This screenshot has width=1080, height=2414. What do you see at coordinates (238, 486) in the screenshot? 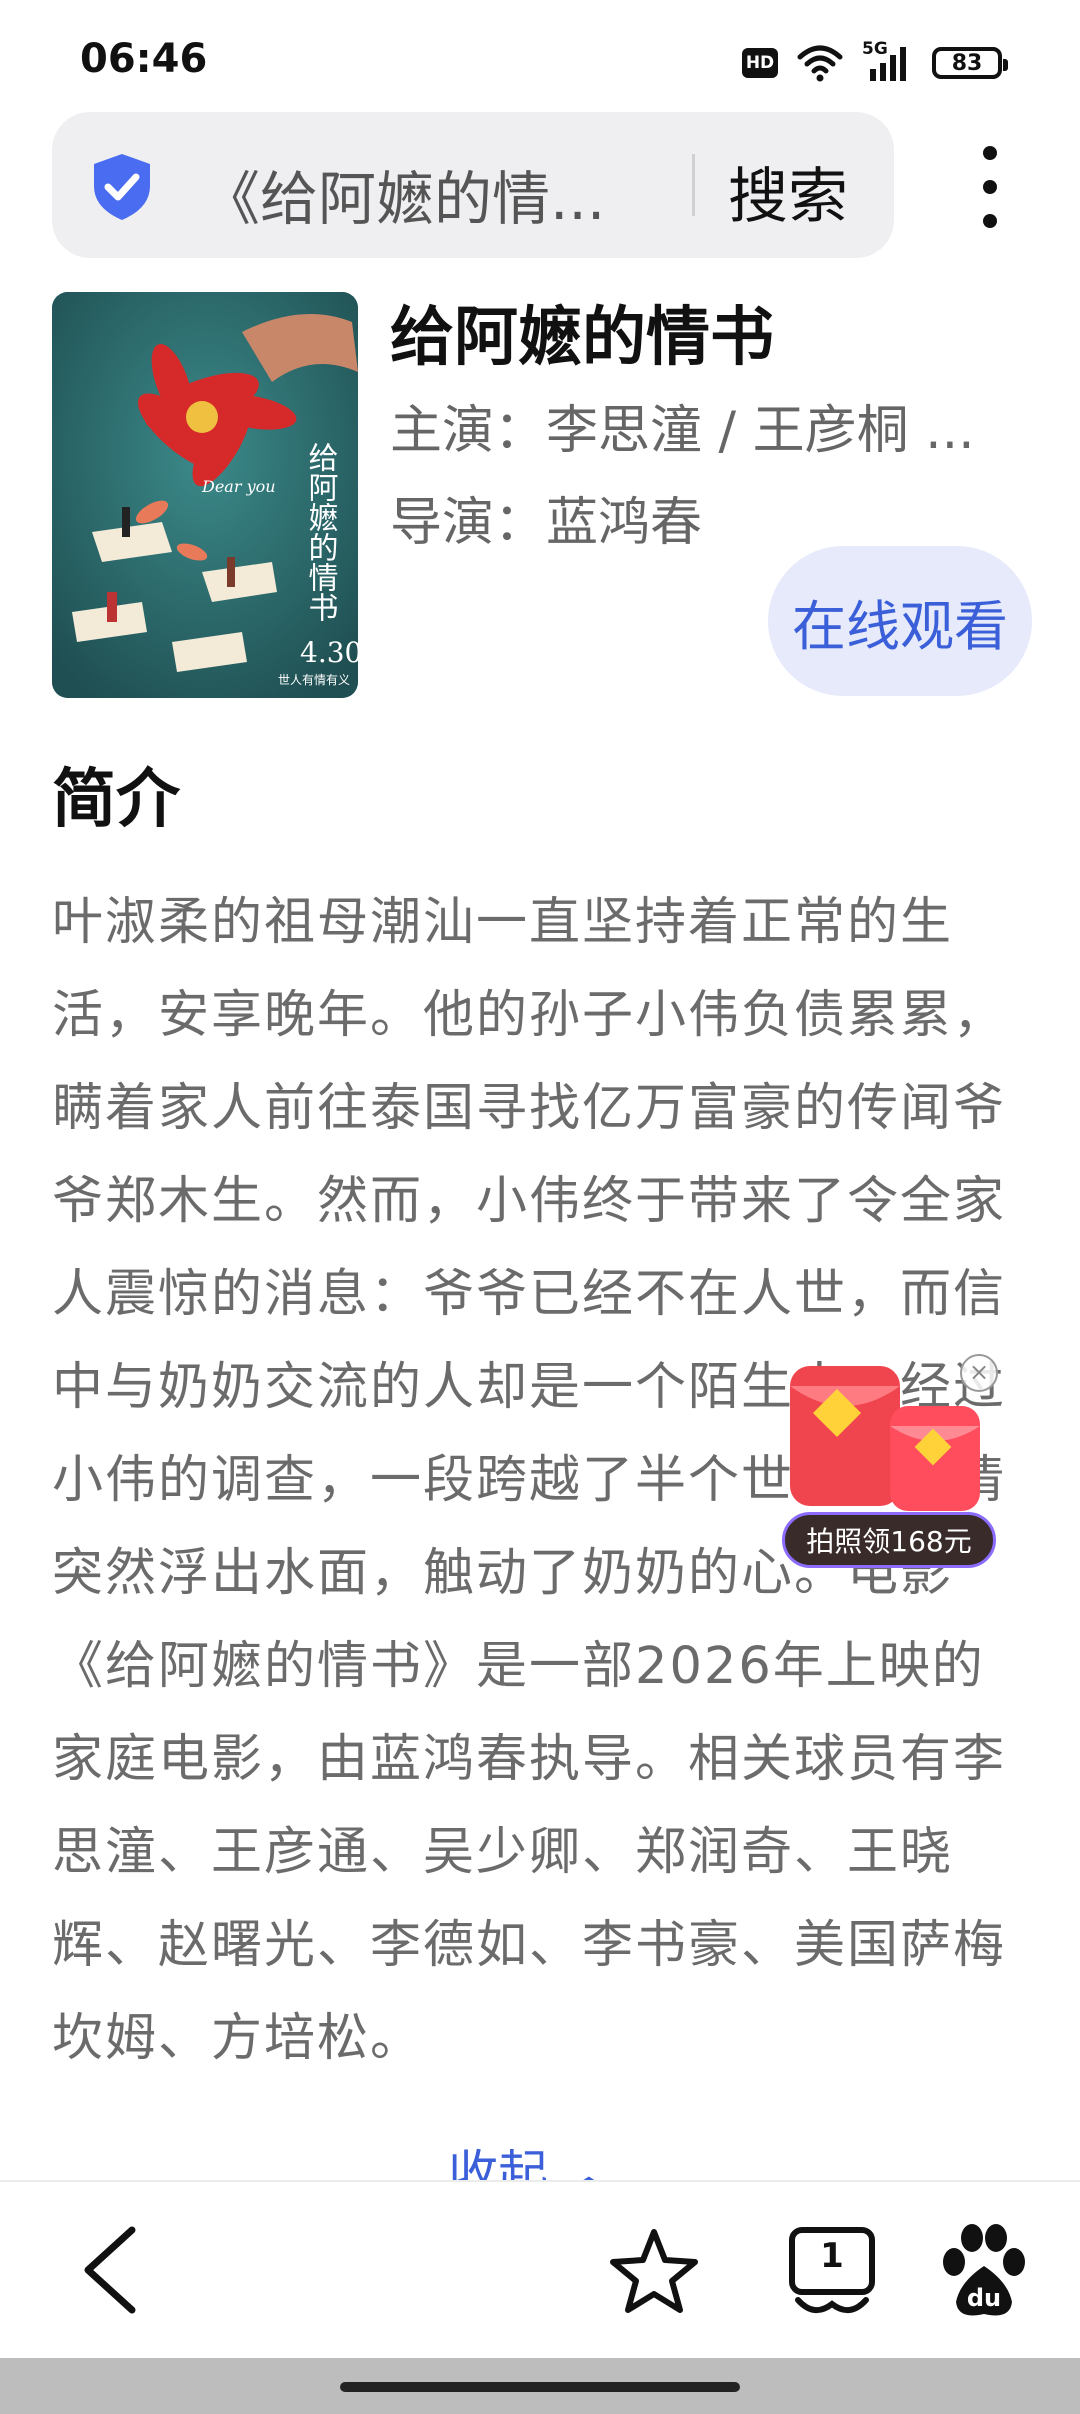
I see `poster-english-title: Dear you` at bounding box center [238, 486].